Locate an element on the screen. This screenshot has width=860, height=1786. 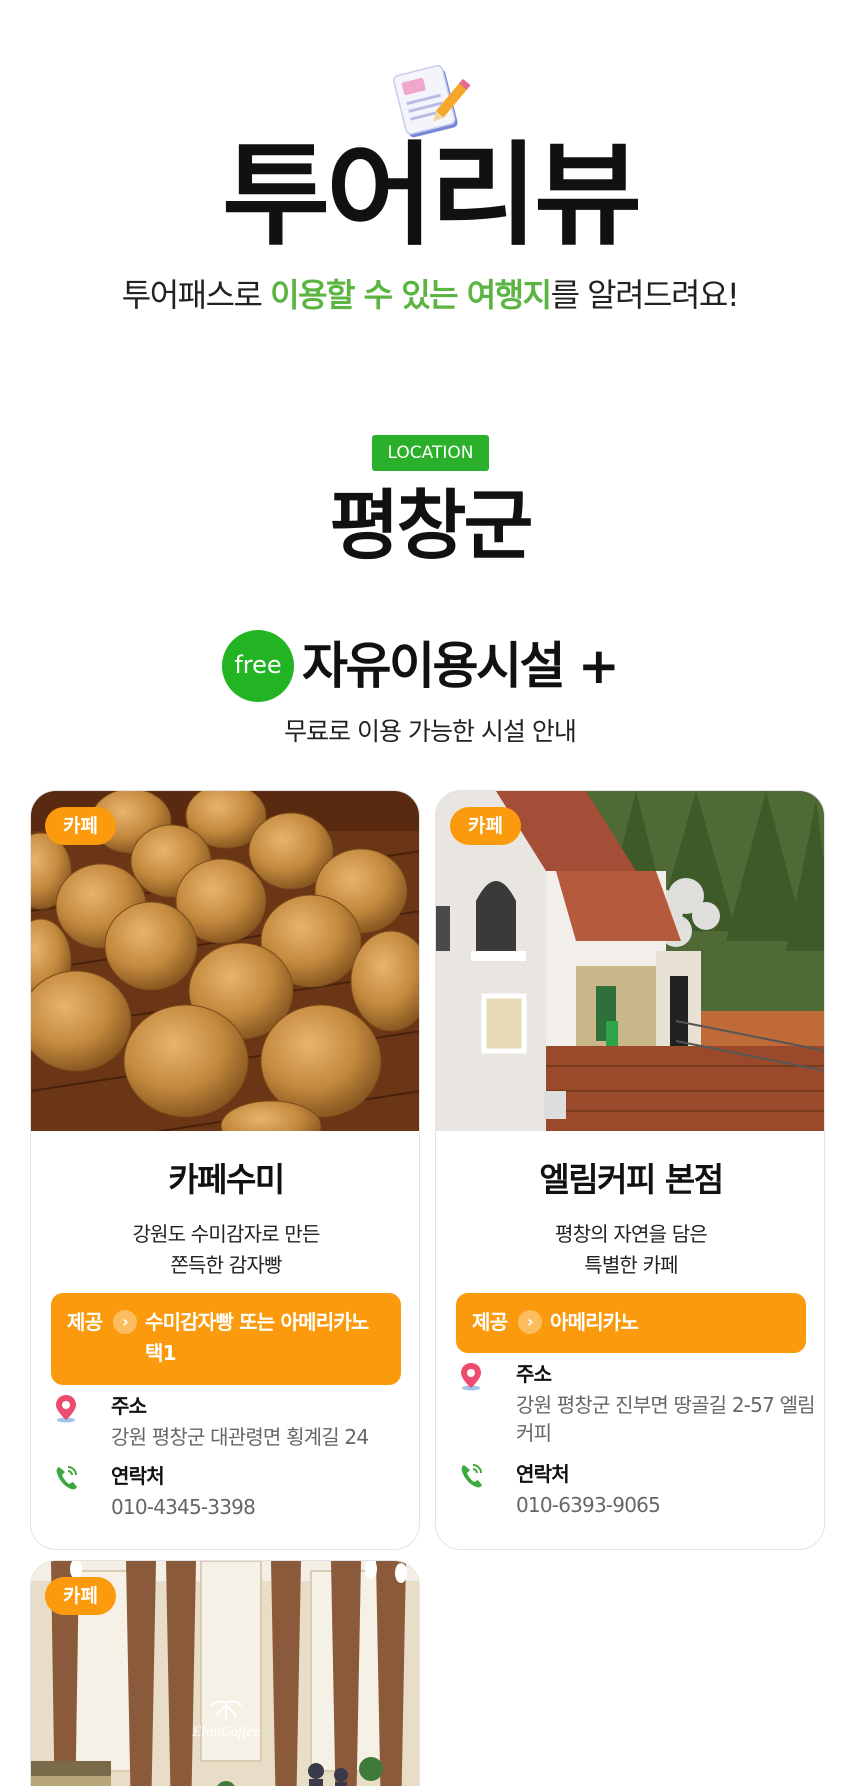
address-value: 강원 평창군 대관령면 횡계길 24 is located at coordinates (240, 1437).